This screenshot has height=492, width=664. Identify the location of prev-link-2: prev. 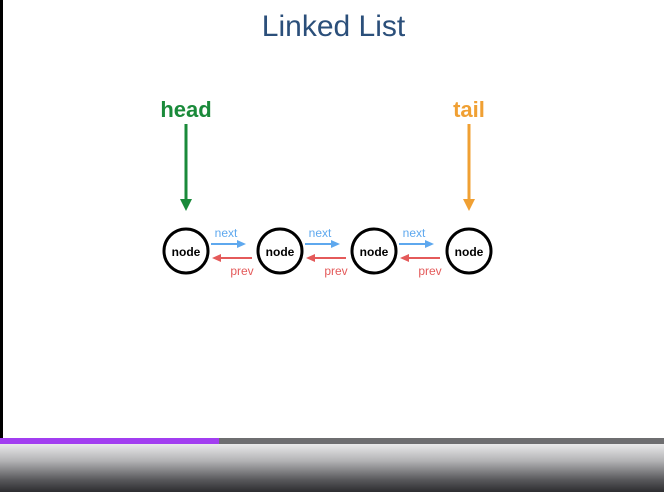
(327, 266).